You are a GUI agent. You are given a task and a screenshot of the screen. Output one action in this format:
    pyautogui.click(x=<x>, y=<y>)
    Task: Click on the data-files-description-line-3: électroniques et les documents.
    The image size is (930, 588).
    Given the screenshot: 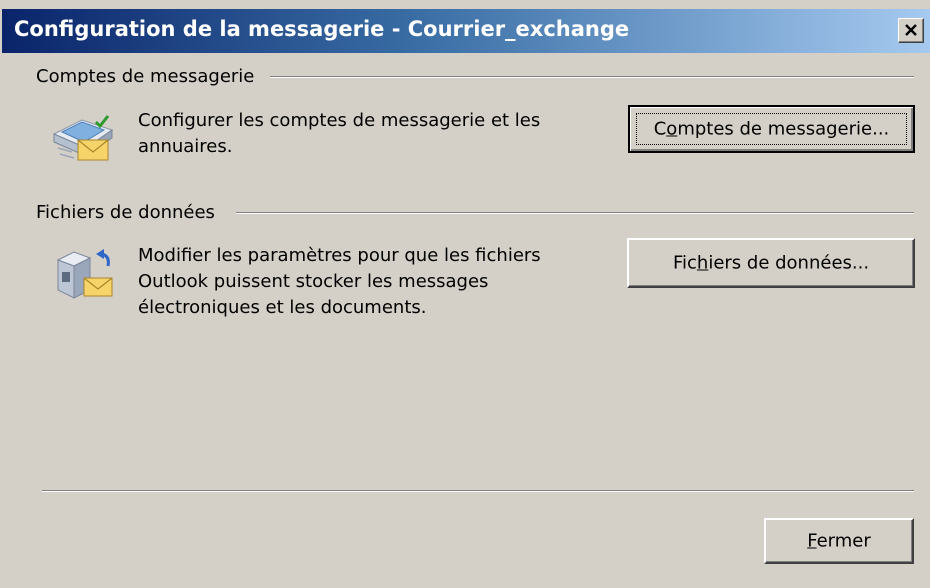 What is the action you would take?
    pyautogui.click(x=282, y=307)
    